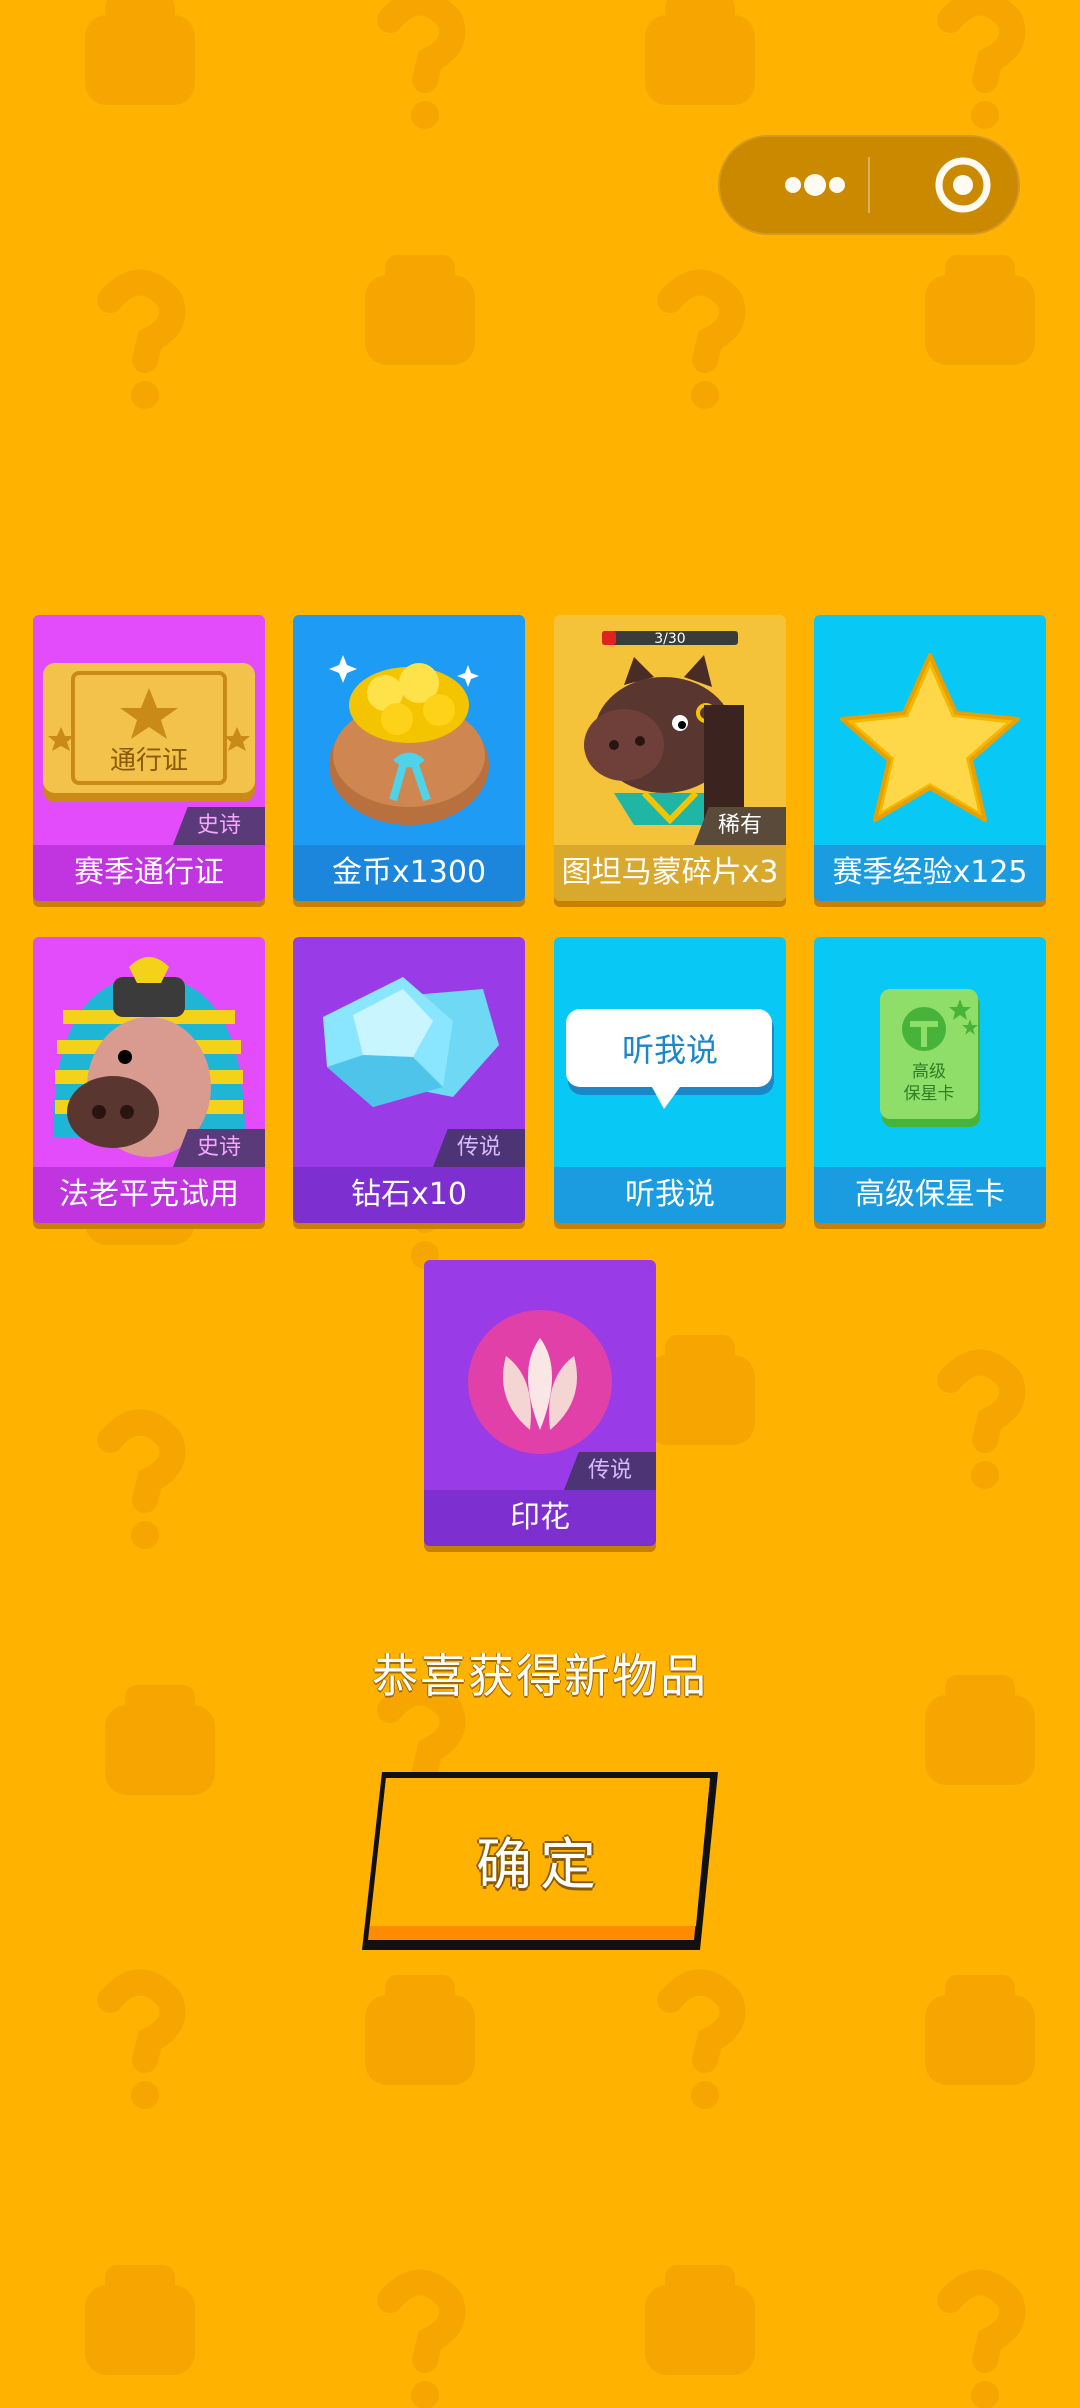  I want to click on svg-text: 通行证, so click(149, 761).